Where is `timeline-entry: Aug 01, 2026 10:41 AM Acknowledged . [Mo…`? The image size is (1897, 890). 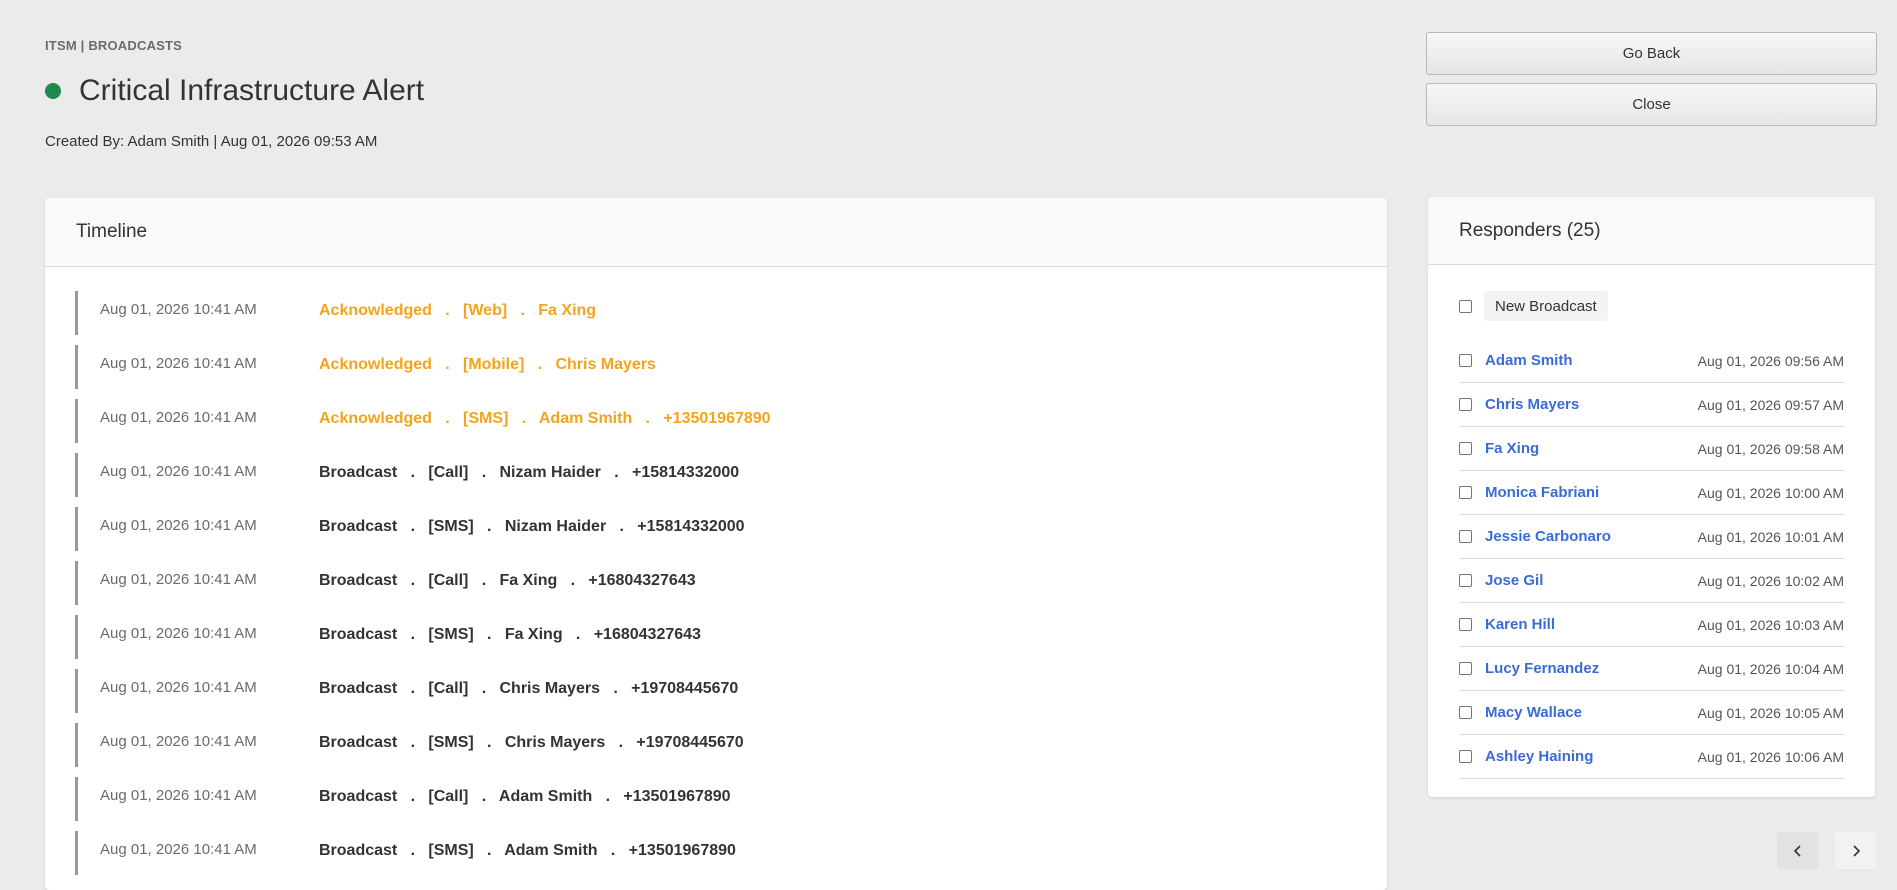
timeline-entry: Aug 01, 2026 10:41 AM Acknowledged . [Mo… is located at coordinates (731, 367).